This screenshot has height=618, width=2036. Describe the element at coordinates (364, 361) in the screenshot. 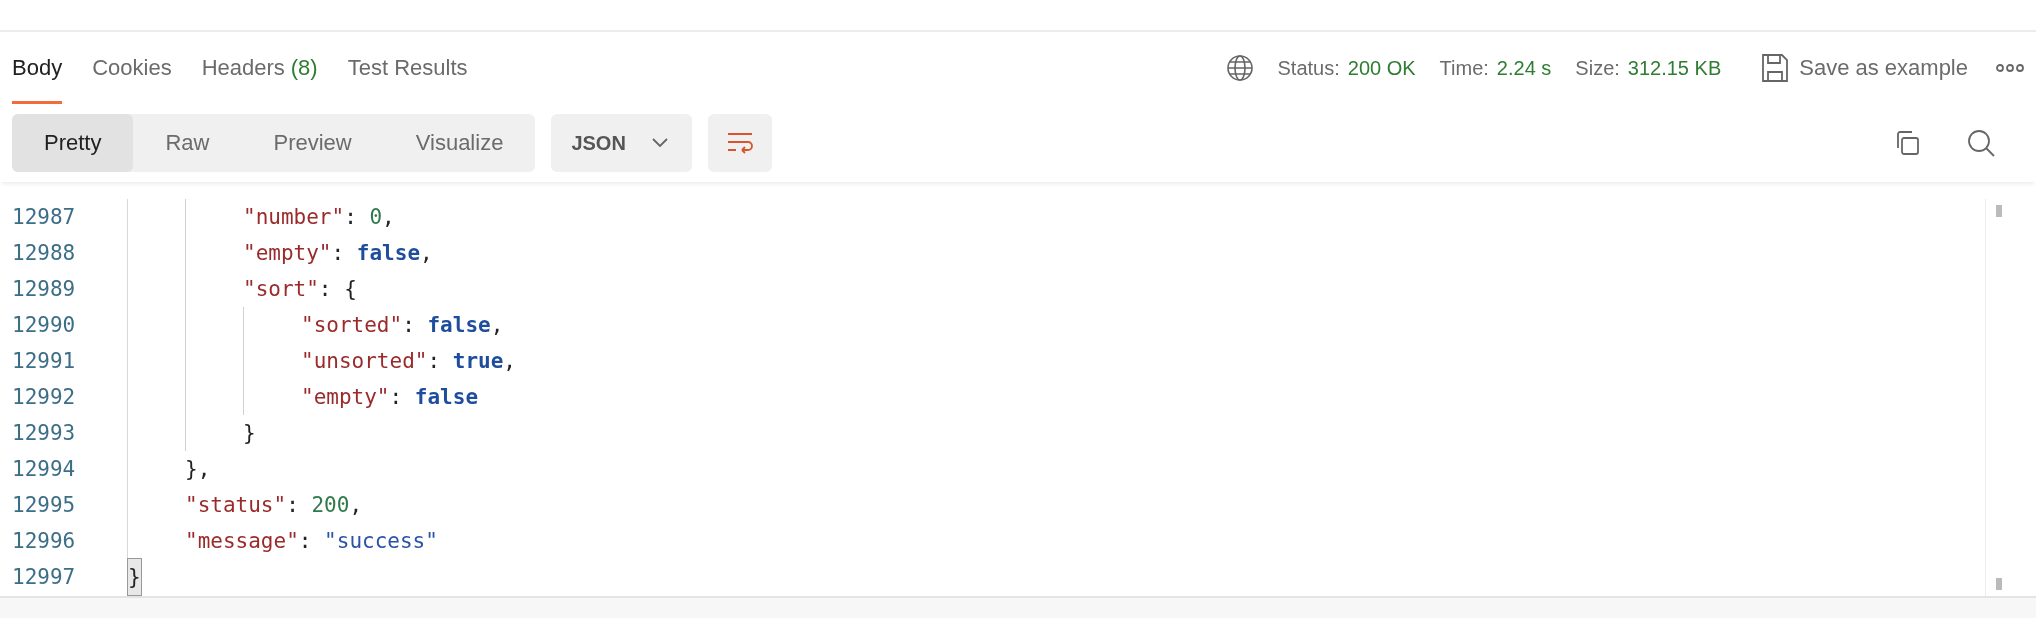

I see `json-key: "unsorted"` at that location.